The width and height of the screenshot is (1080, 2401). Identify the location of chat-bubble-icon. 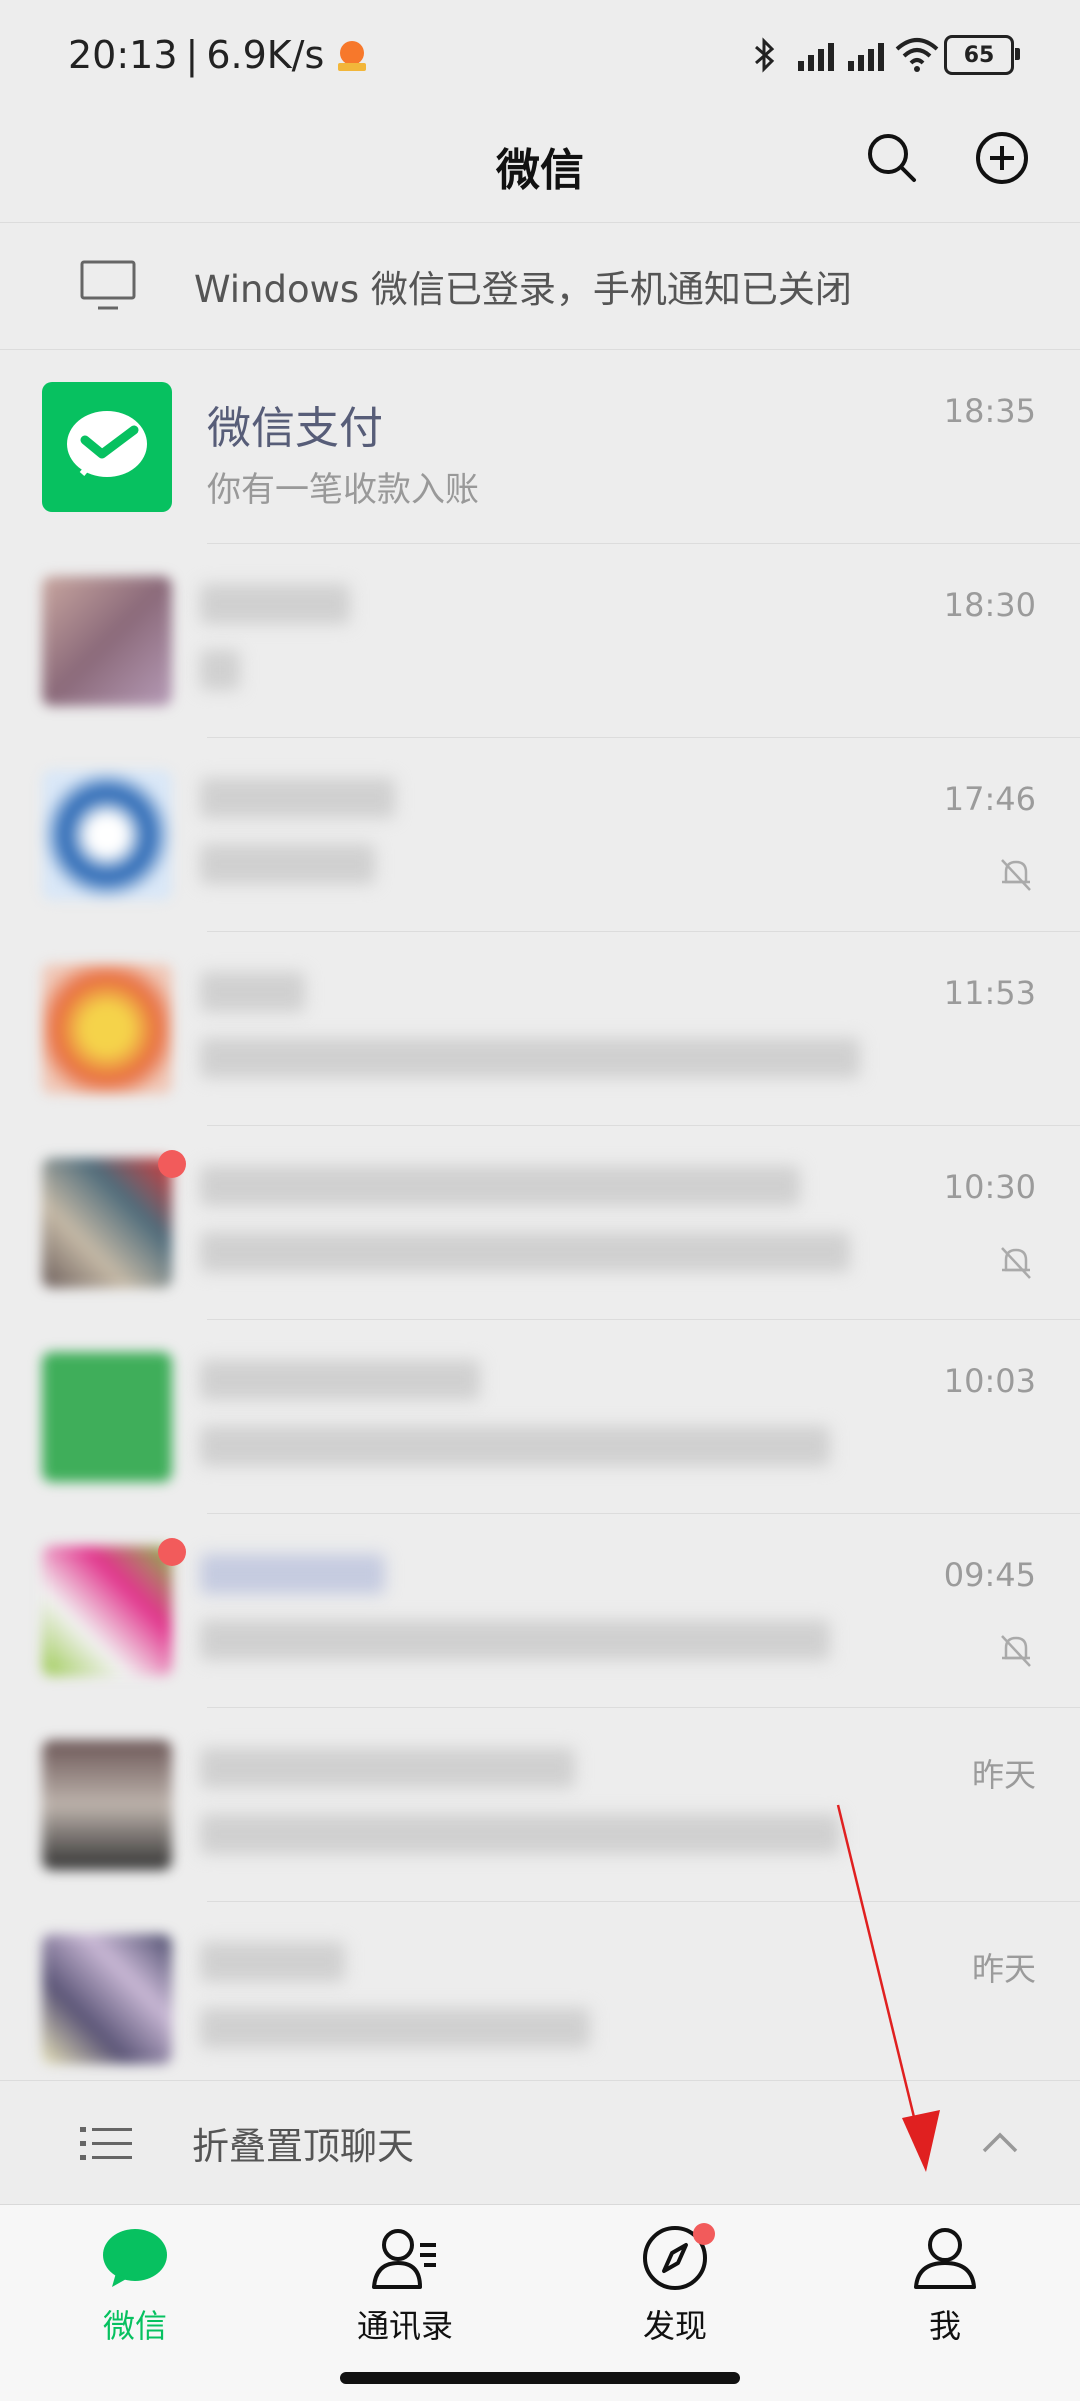
(135, 2258).